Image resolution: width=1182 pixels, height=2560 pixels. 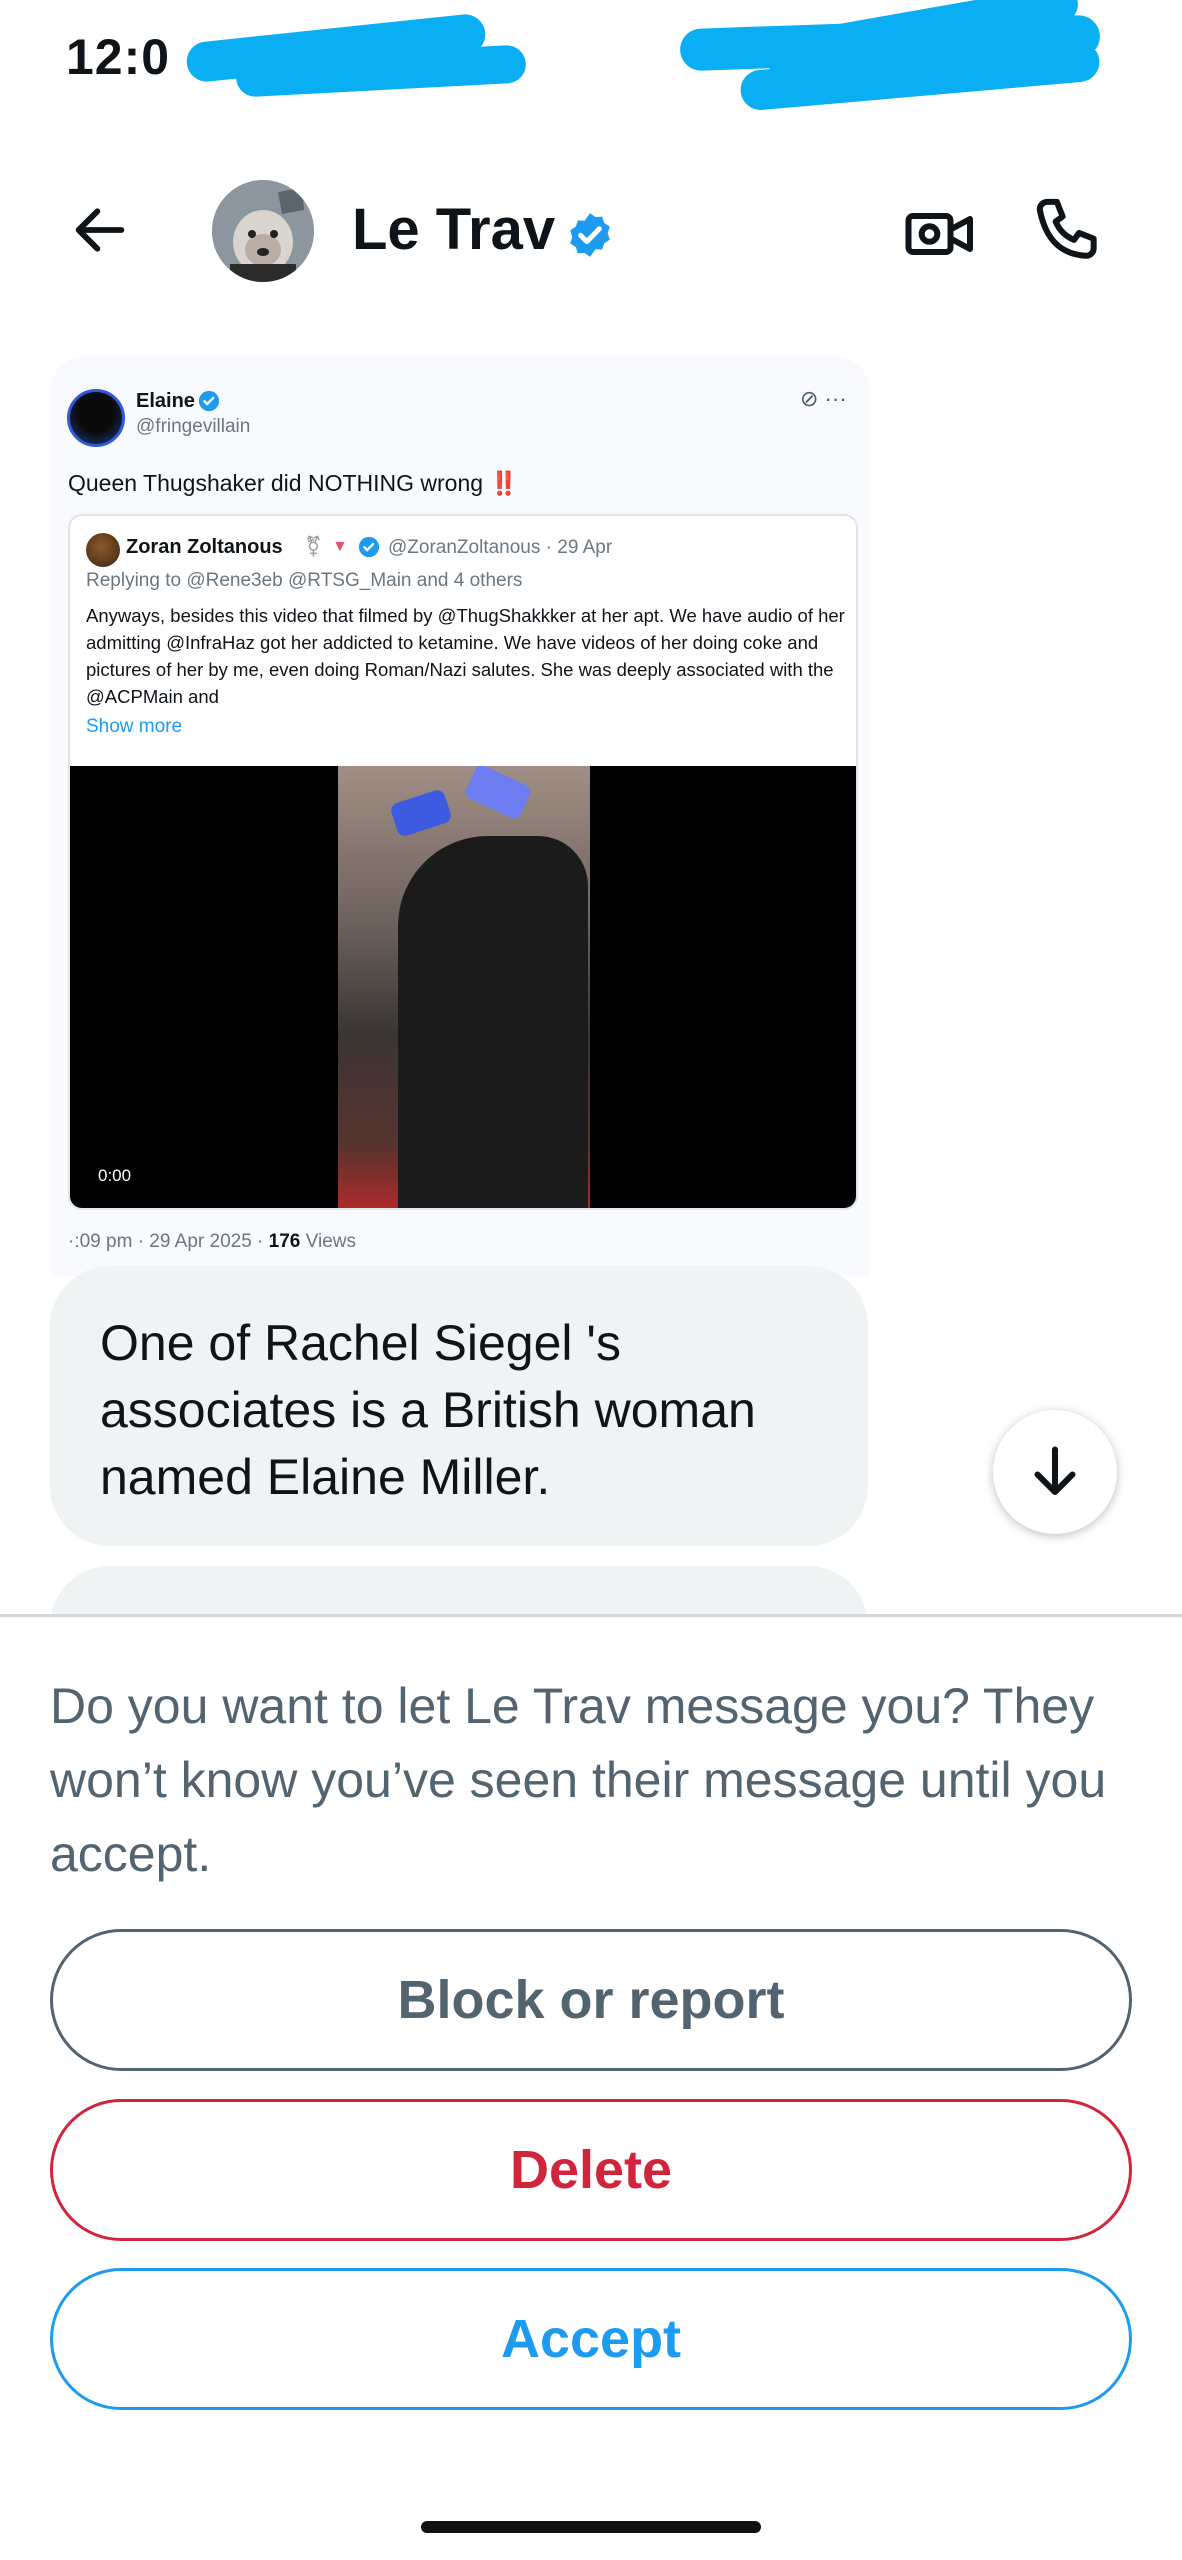 What do you see at coordinates (504, 483) in the screenshot?
I see `double-exclamation-icon: ‼️` at bounding box center [504, 483].